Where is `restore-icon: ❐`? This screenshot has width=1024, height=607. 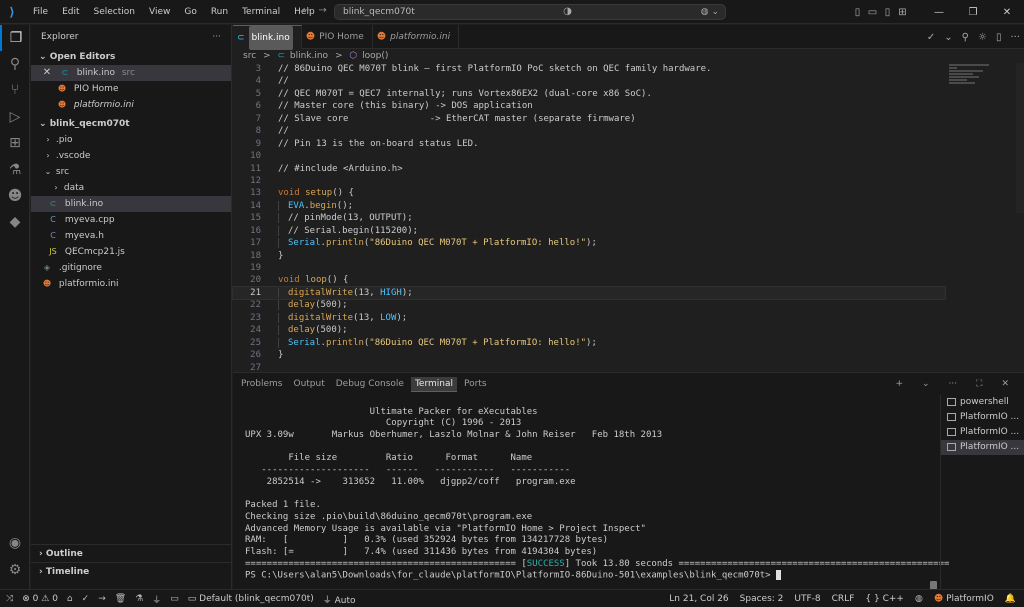 restore-icon: ❐ is located at coordinates (973, 12).